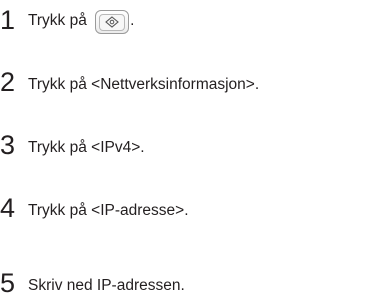  What do you see at coordinates (57, 21) in the screenshot?
I see `step-text-before: Trykk på` at bounding box center [57, 21].